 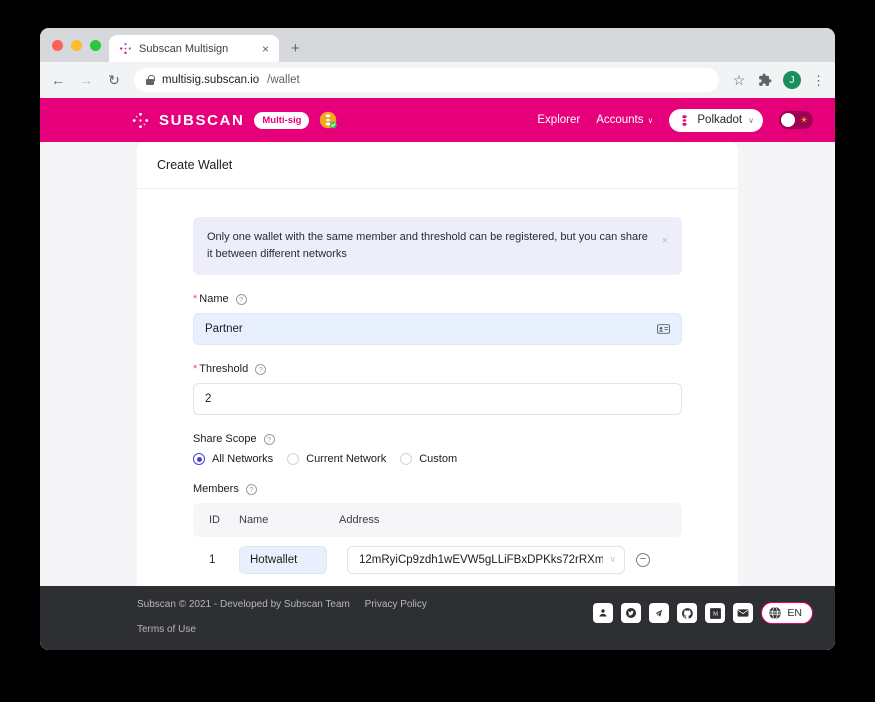 I want to click on subscan-favicon, so click(x=125, y=48).